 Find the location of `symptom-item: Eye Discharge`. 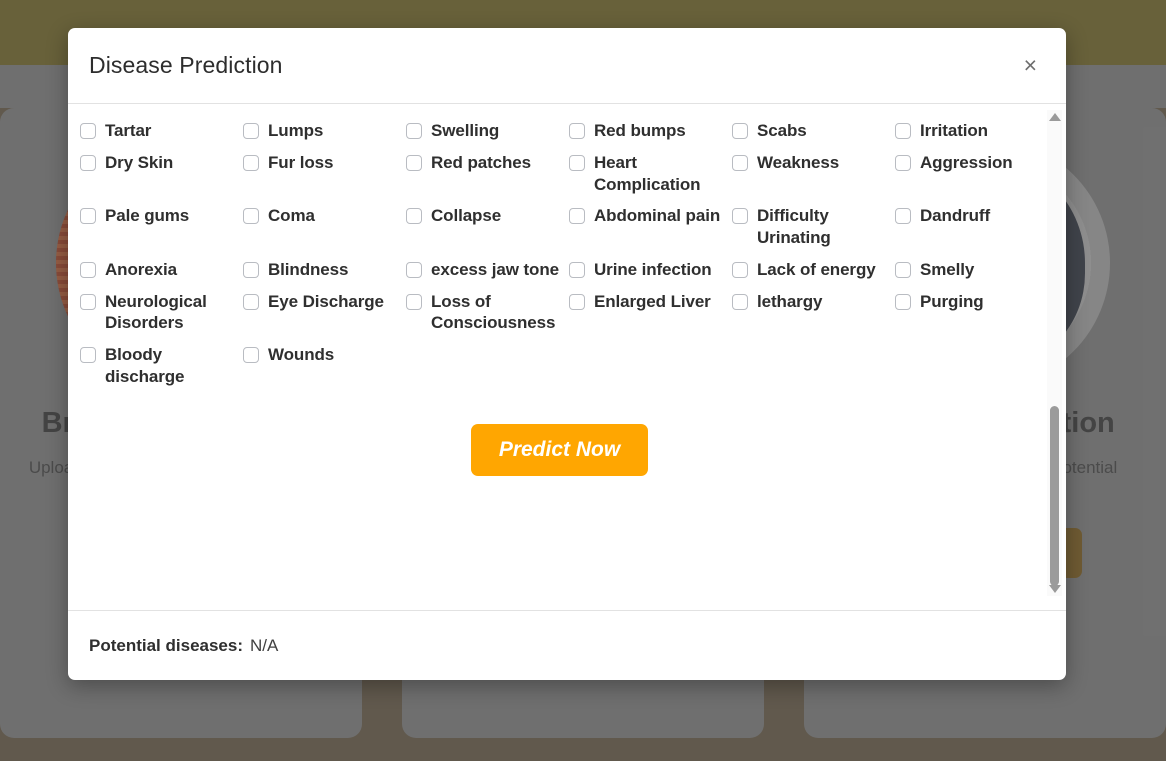

symptom-item: Eye Discharge is located at coordinates (324, 313).